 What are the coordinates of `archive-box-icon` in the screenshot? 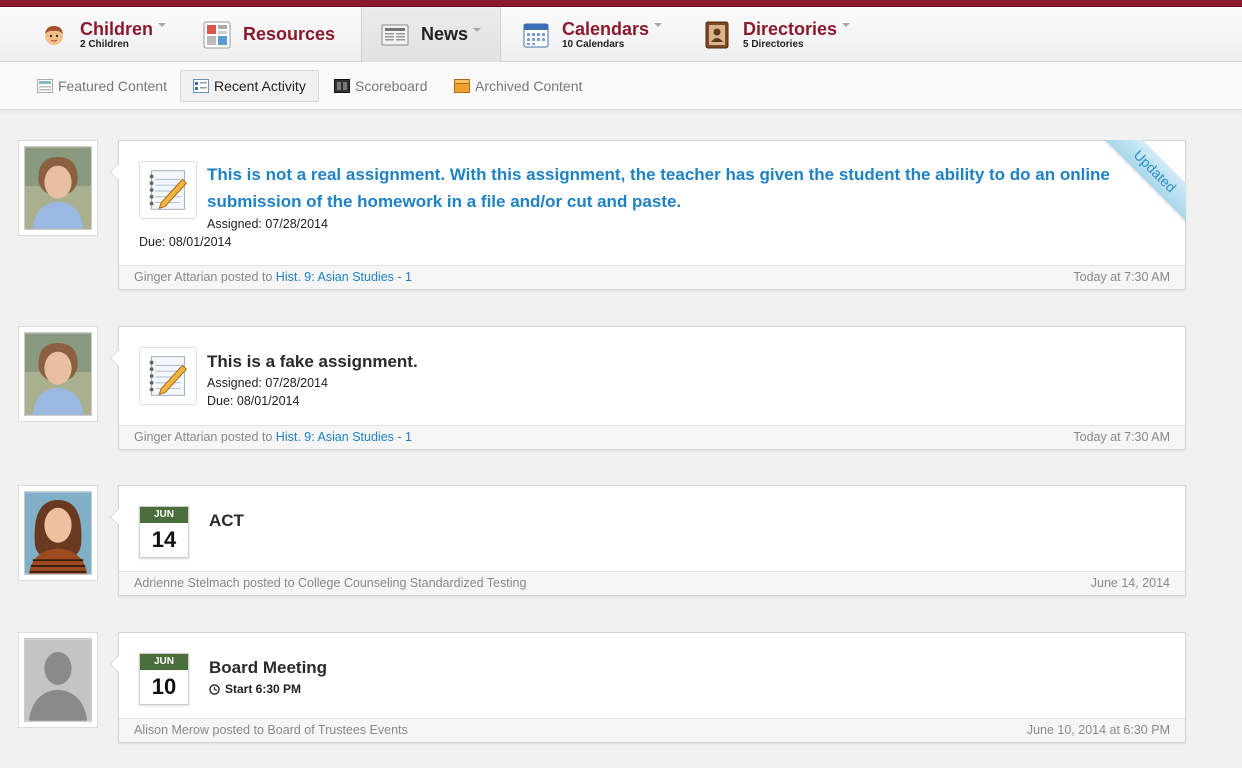 It's located at (462, 86).